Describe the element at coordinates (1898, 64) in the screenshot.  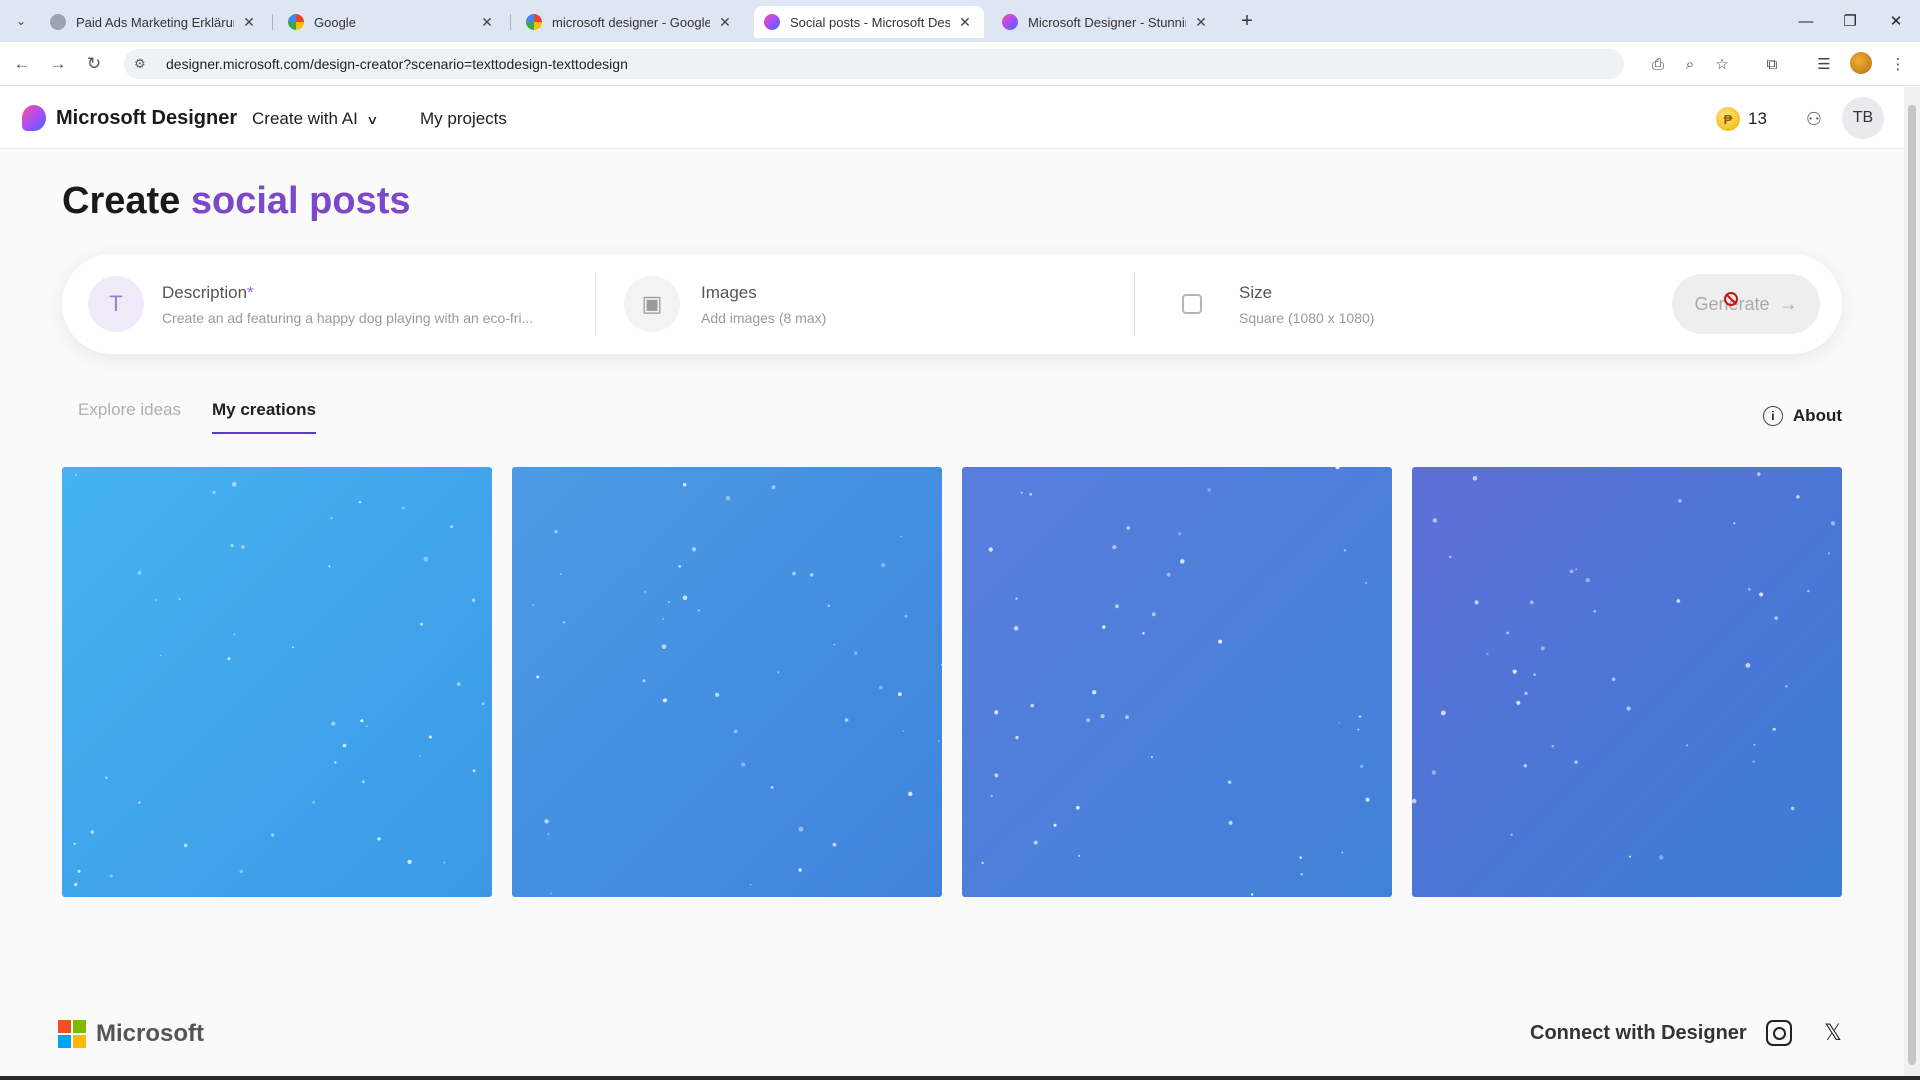
I see `browser-menu-icon: ⋮` at that location.